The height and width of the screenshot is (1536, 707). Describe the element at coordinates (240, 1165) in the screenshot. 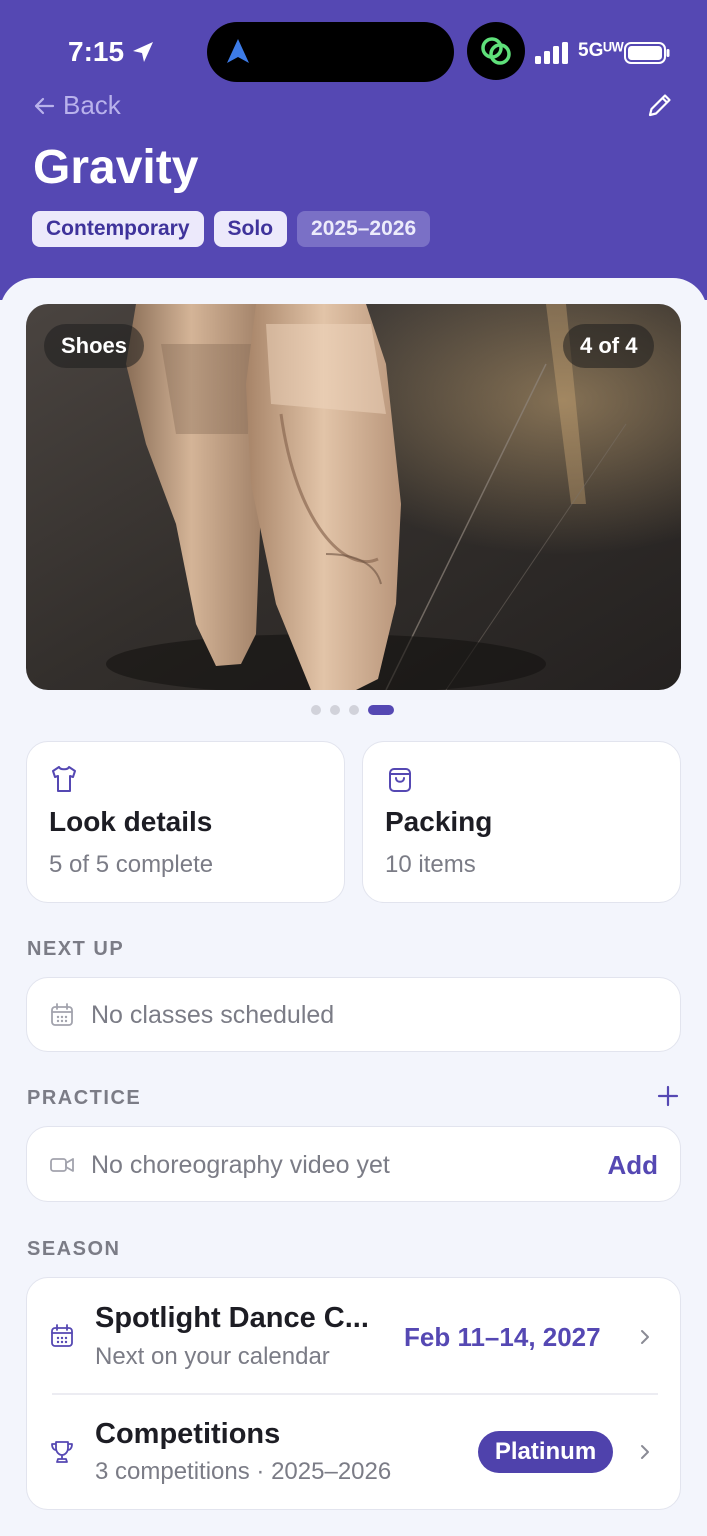

I see `practice-empty-text: No choreography video yet` at that location.